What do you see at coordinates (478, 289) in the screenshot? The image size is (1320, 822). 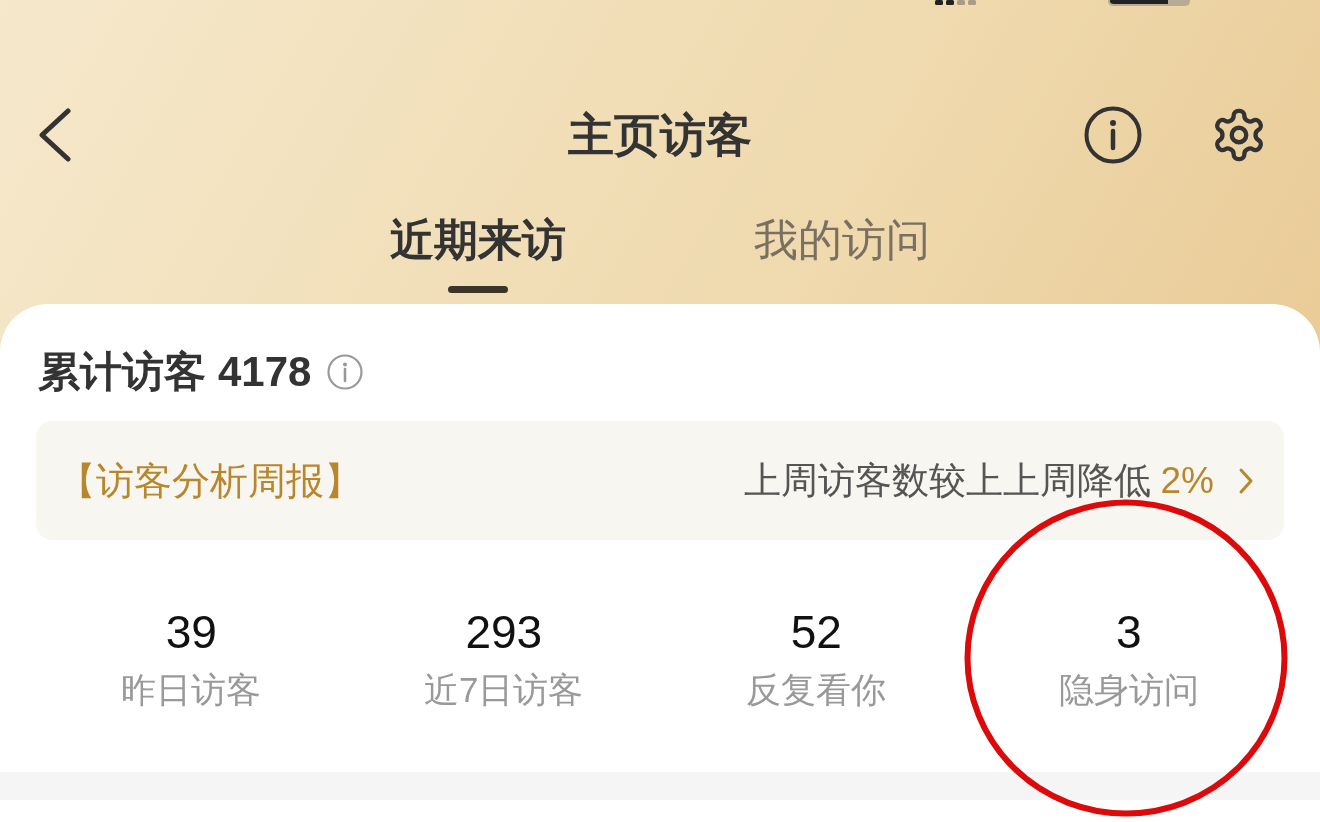 I see `tab-indicator` at bounding box center [478, 289].